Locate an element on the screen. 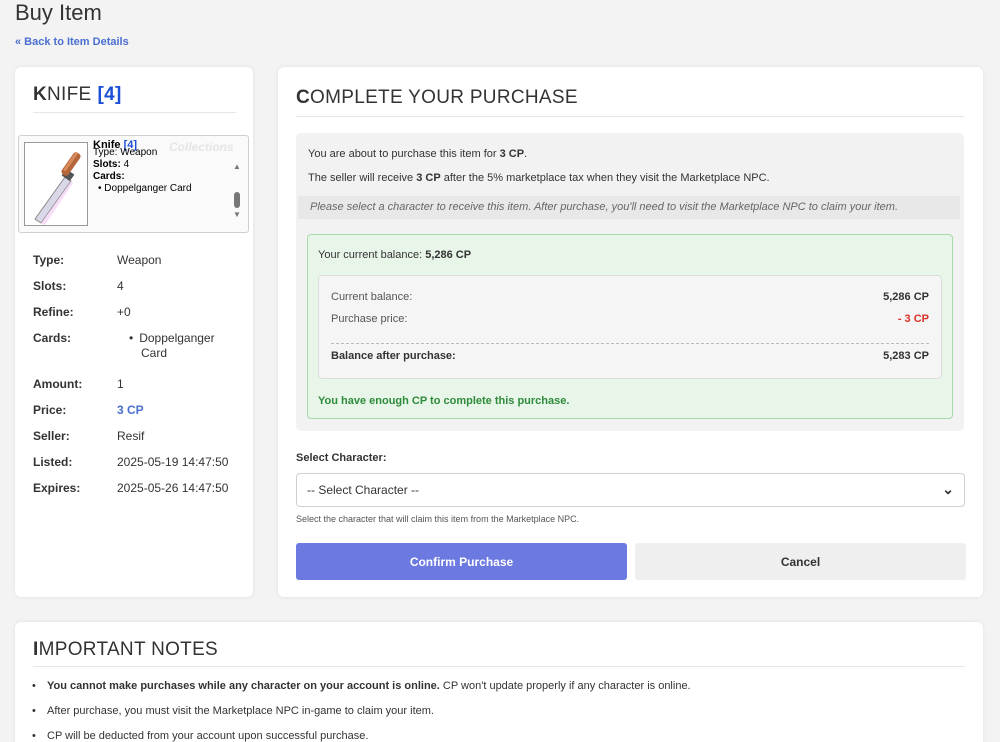 The width and height of the screenshot is (1000, 742). page-title: Buy Item is located at coordinates (58, 12).